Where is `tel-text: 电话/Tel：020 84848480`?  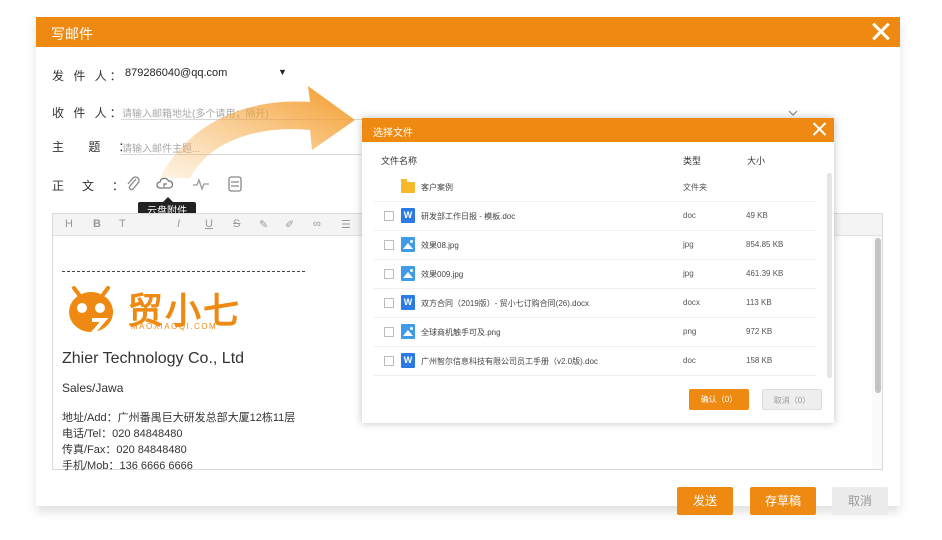
tel-text: 电话/Tel：020 84848480 is located at coordinates (122, 434).